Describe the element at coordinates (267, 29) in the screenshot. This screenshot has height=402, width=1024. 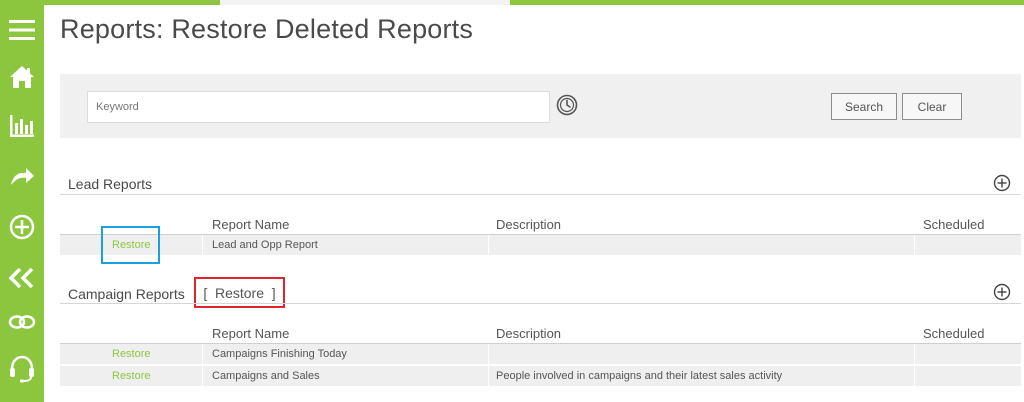
I see `page-title: Reports: Restore Deleted Reports` at that location.